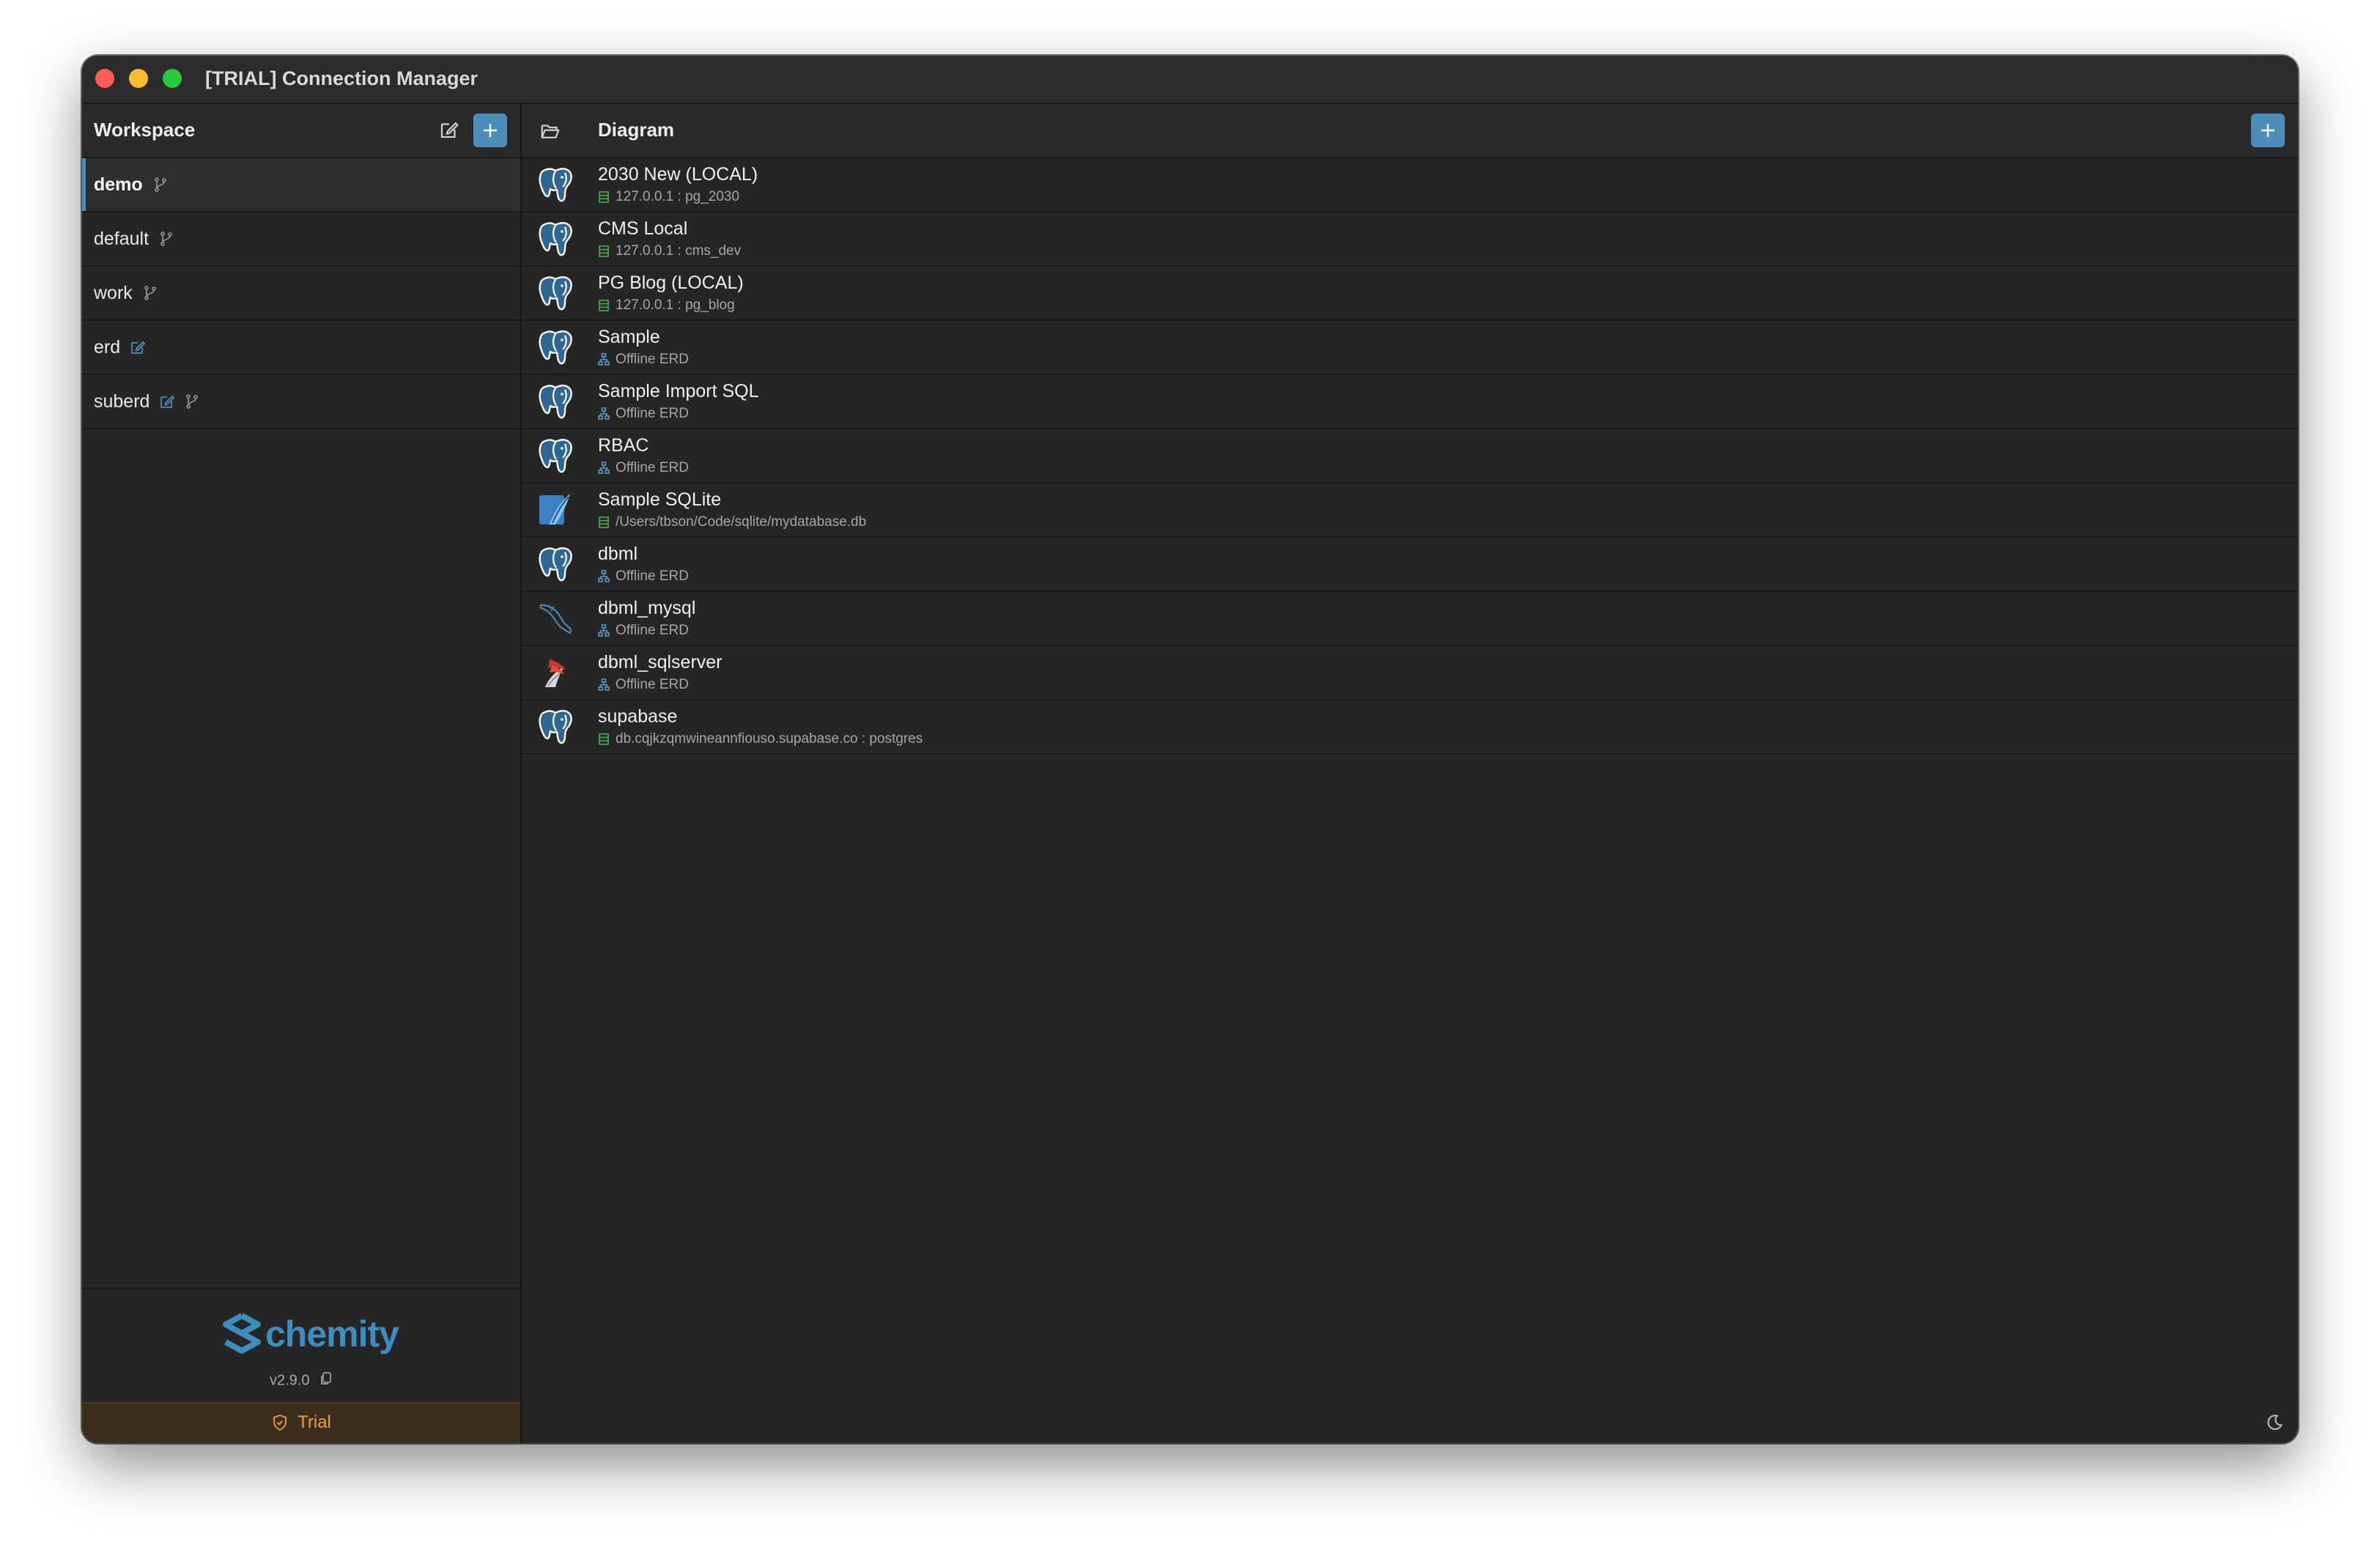 Image resolution: width=2380 pixels, height=1553 pixels. Describe the element at coordinates (618, 554) in the screenshot. I see `connection-name: dbml` at that location.